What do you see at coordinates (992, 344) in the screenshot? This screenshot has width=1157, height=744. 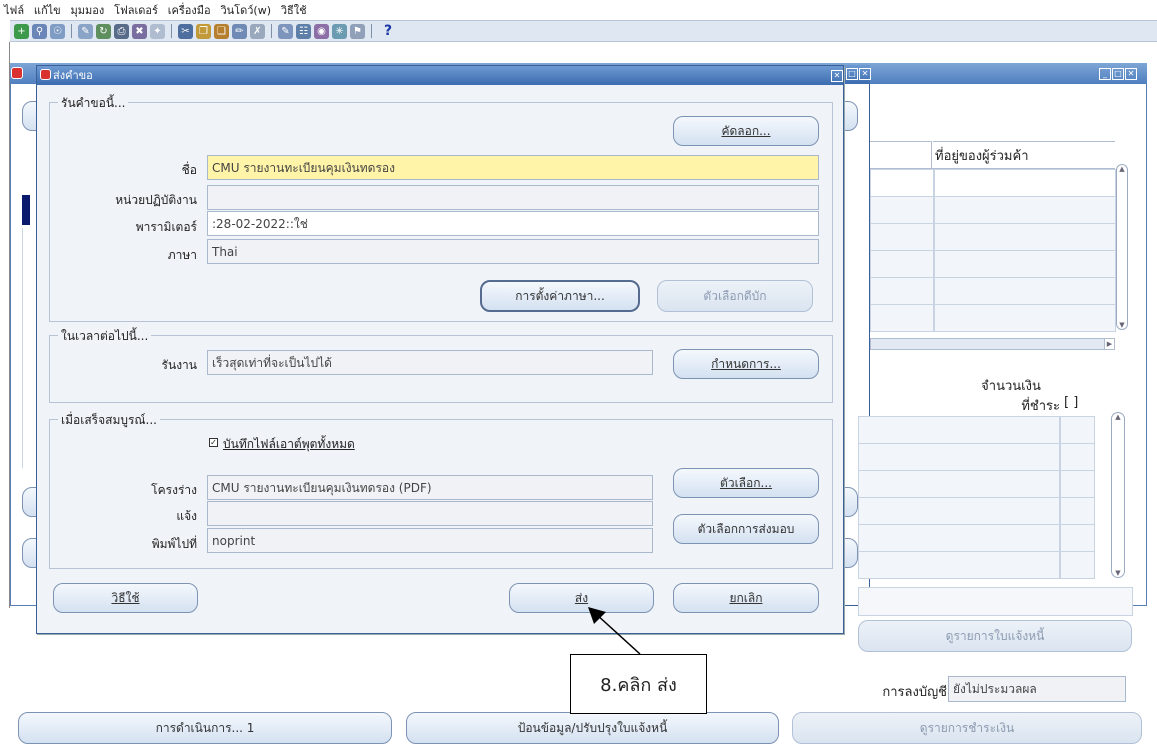 I see `horizontal-scrollbar: ▶` at bounding box center [992, 344].